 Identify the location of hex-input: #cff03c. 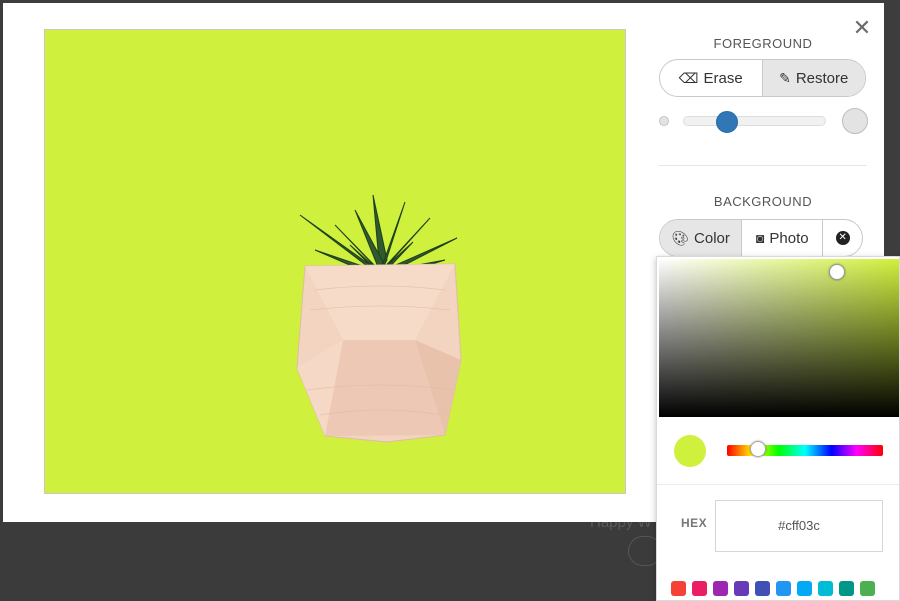
(799, 526).